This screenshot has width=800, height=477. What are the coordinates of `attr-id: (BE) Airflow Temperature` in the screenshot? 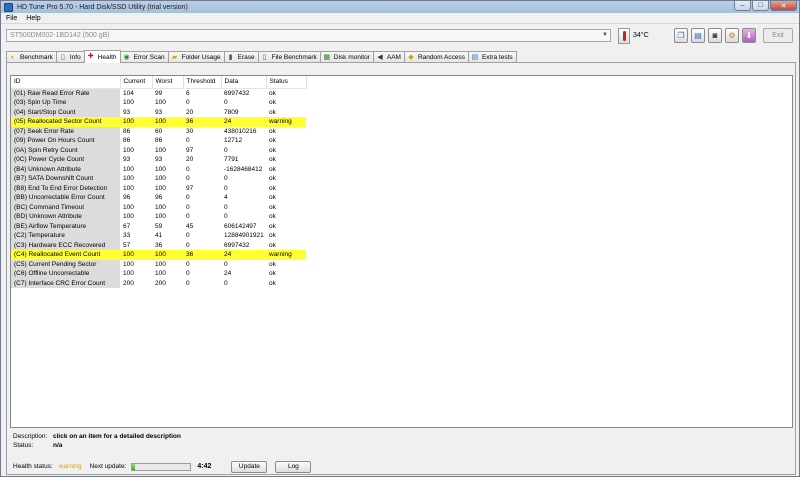 It's located at (65, 226).